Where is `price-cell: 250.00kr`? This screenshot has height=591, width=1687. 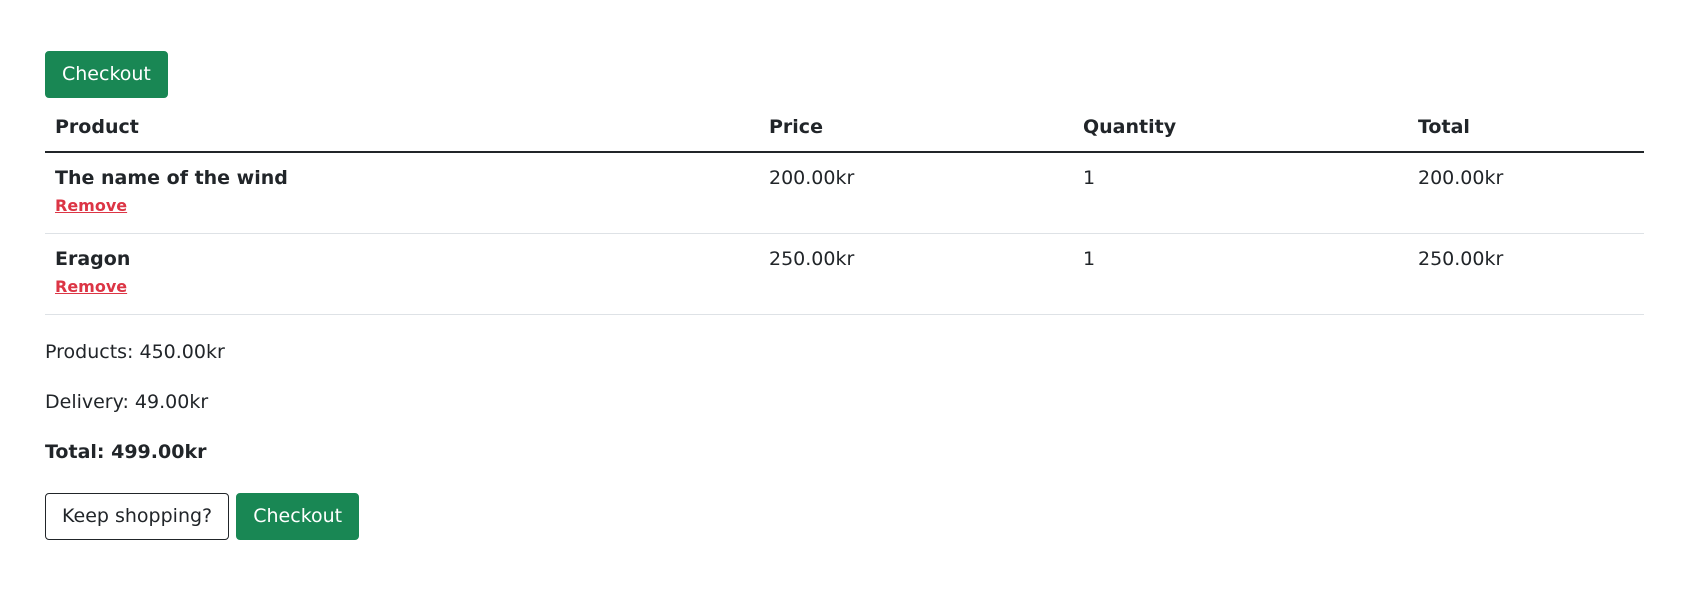
price-cell: 250.00kr is located at coordinates (916, 274).